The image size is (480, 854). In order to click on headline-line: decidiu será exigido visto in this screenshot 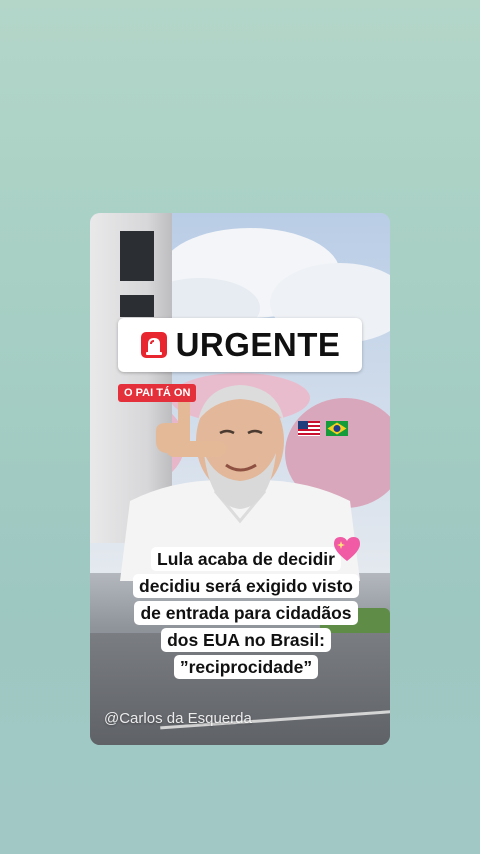, I will do `click(246, 586)`.